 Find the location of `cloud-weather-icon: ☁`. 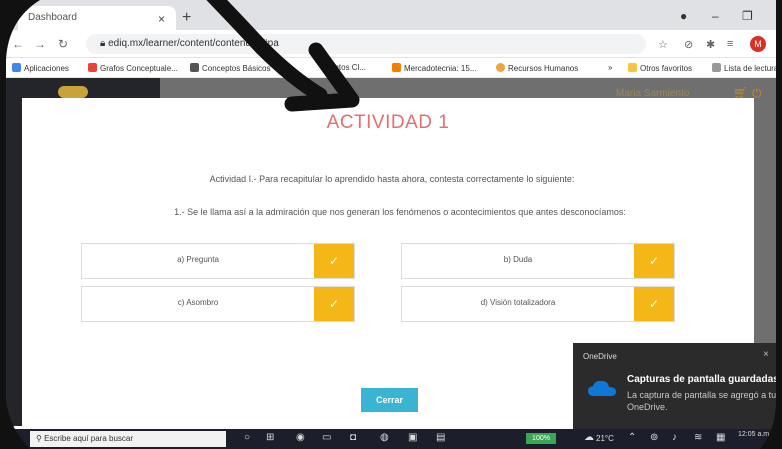

cloud-weather-icon: ☁ is located at coordinates (589, 437).